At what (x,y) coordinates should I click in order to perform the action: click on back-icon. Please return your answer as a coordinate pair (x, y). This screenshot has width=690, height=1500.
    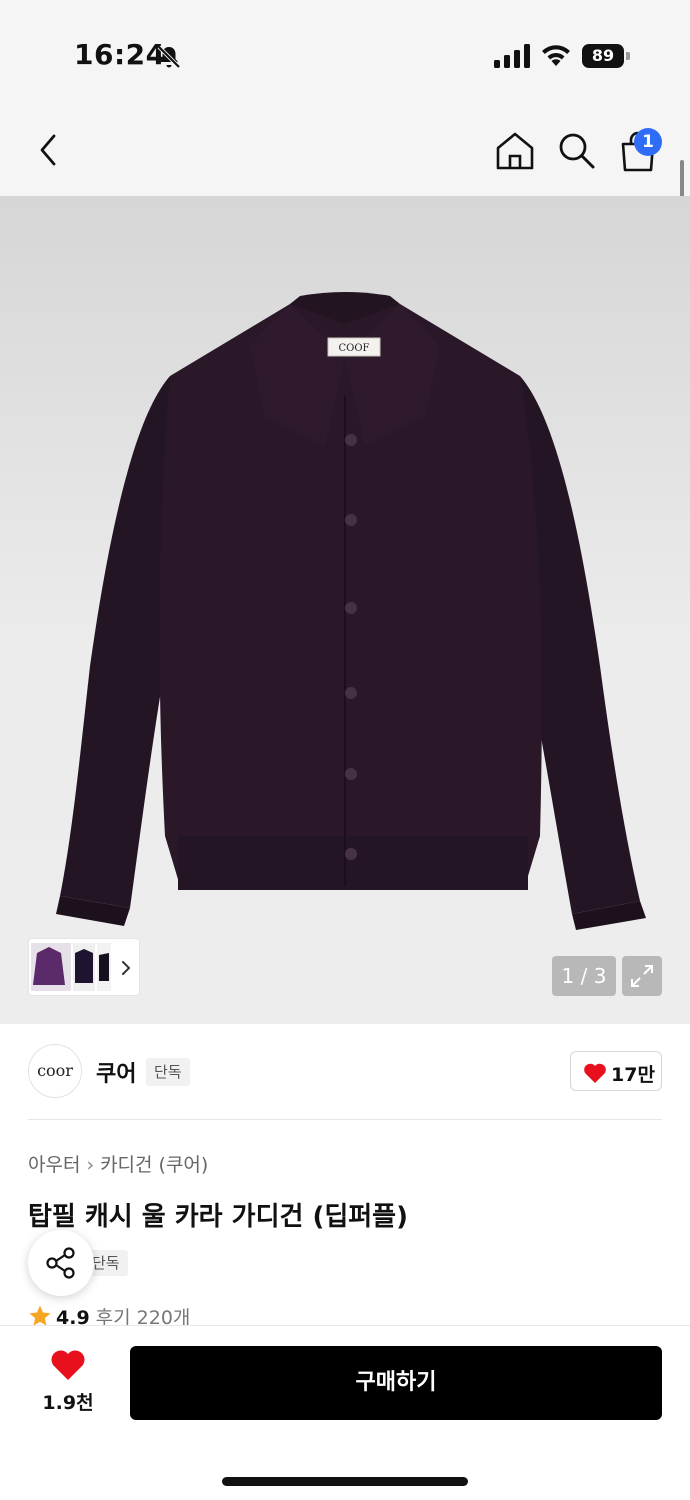
    Looking at the image, I should click on (48, 150).